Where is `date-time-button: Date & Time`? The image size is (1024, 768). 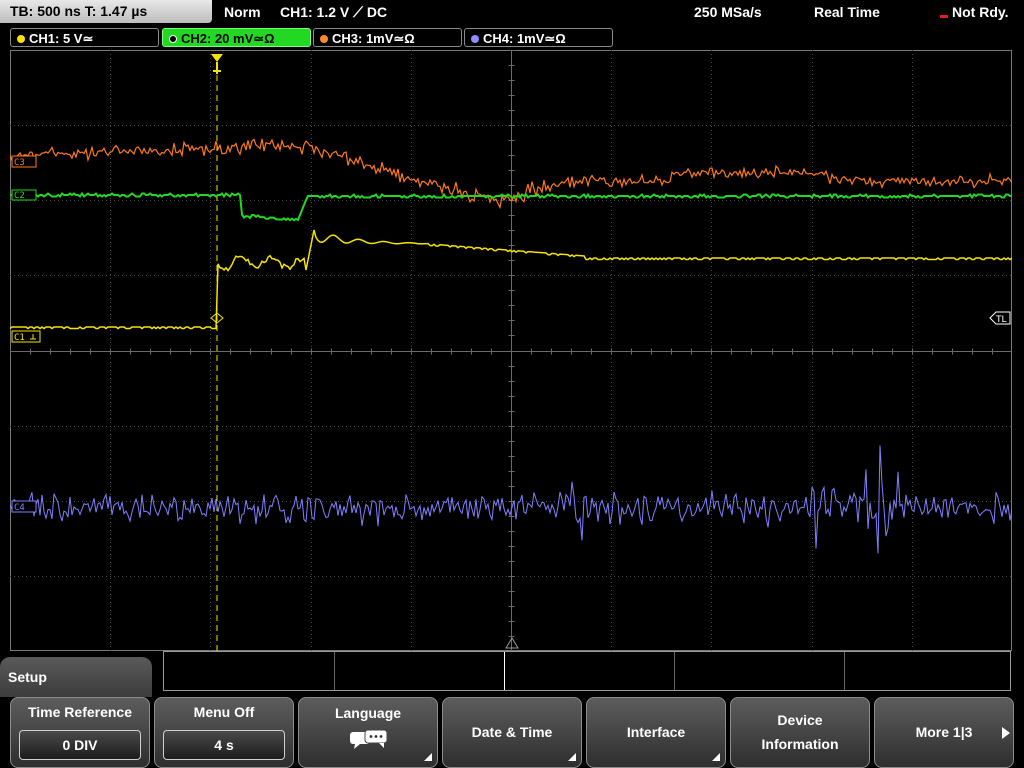
date-time-button: Date & Time is located at coordinates (512, 732).